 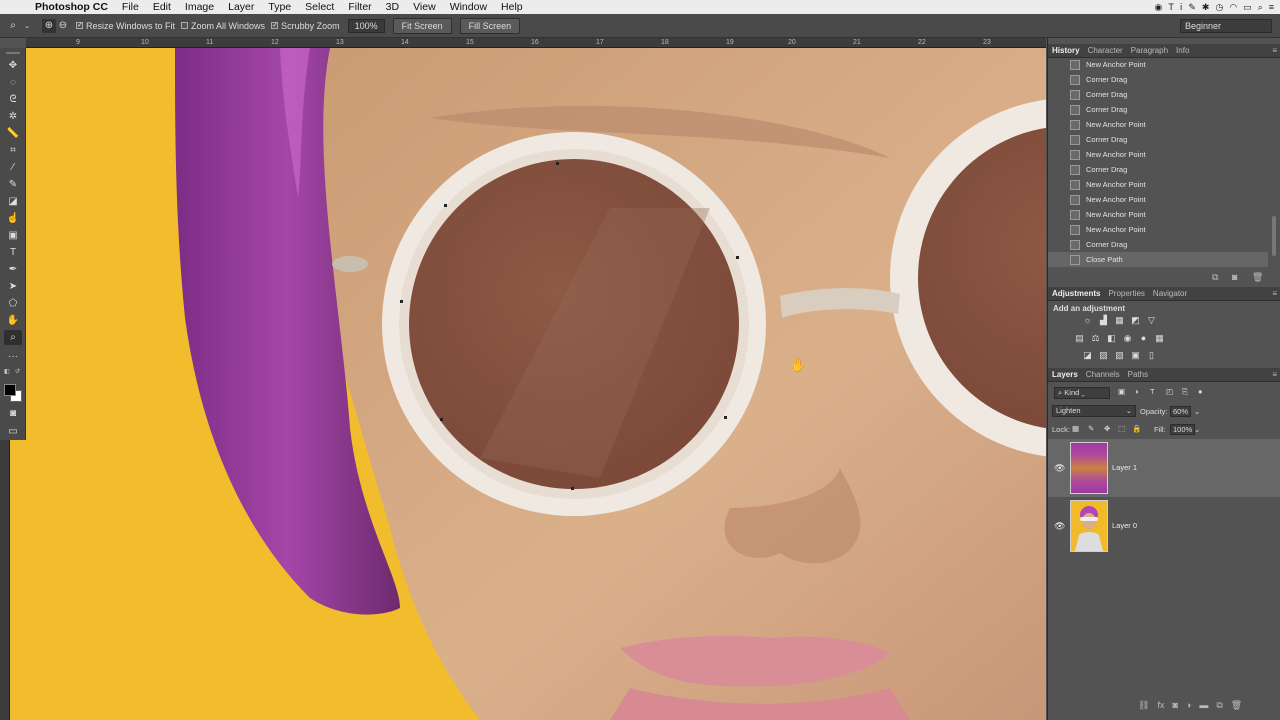 What do you see at coordinates (13, 99) in the screenshot?
I see `lasso-tool-icon: ᘓ` at bounding box center [13, 99].